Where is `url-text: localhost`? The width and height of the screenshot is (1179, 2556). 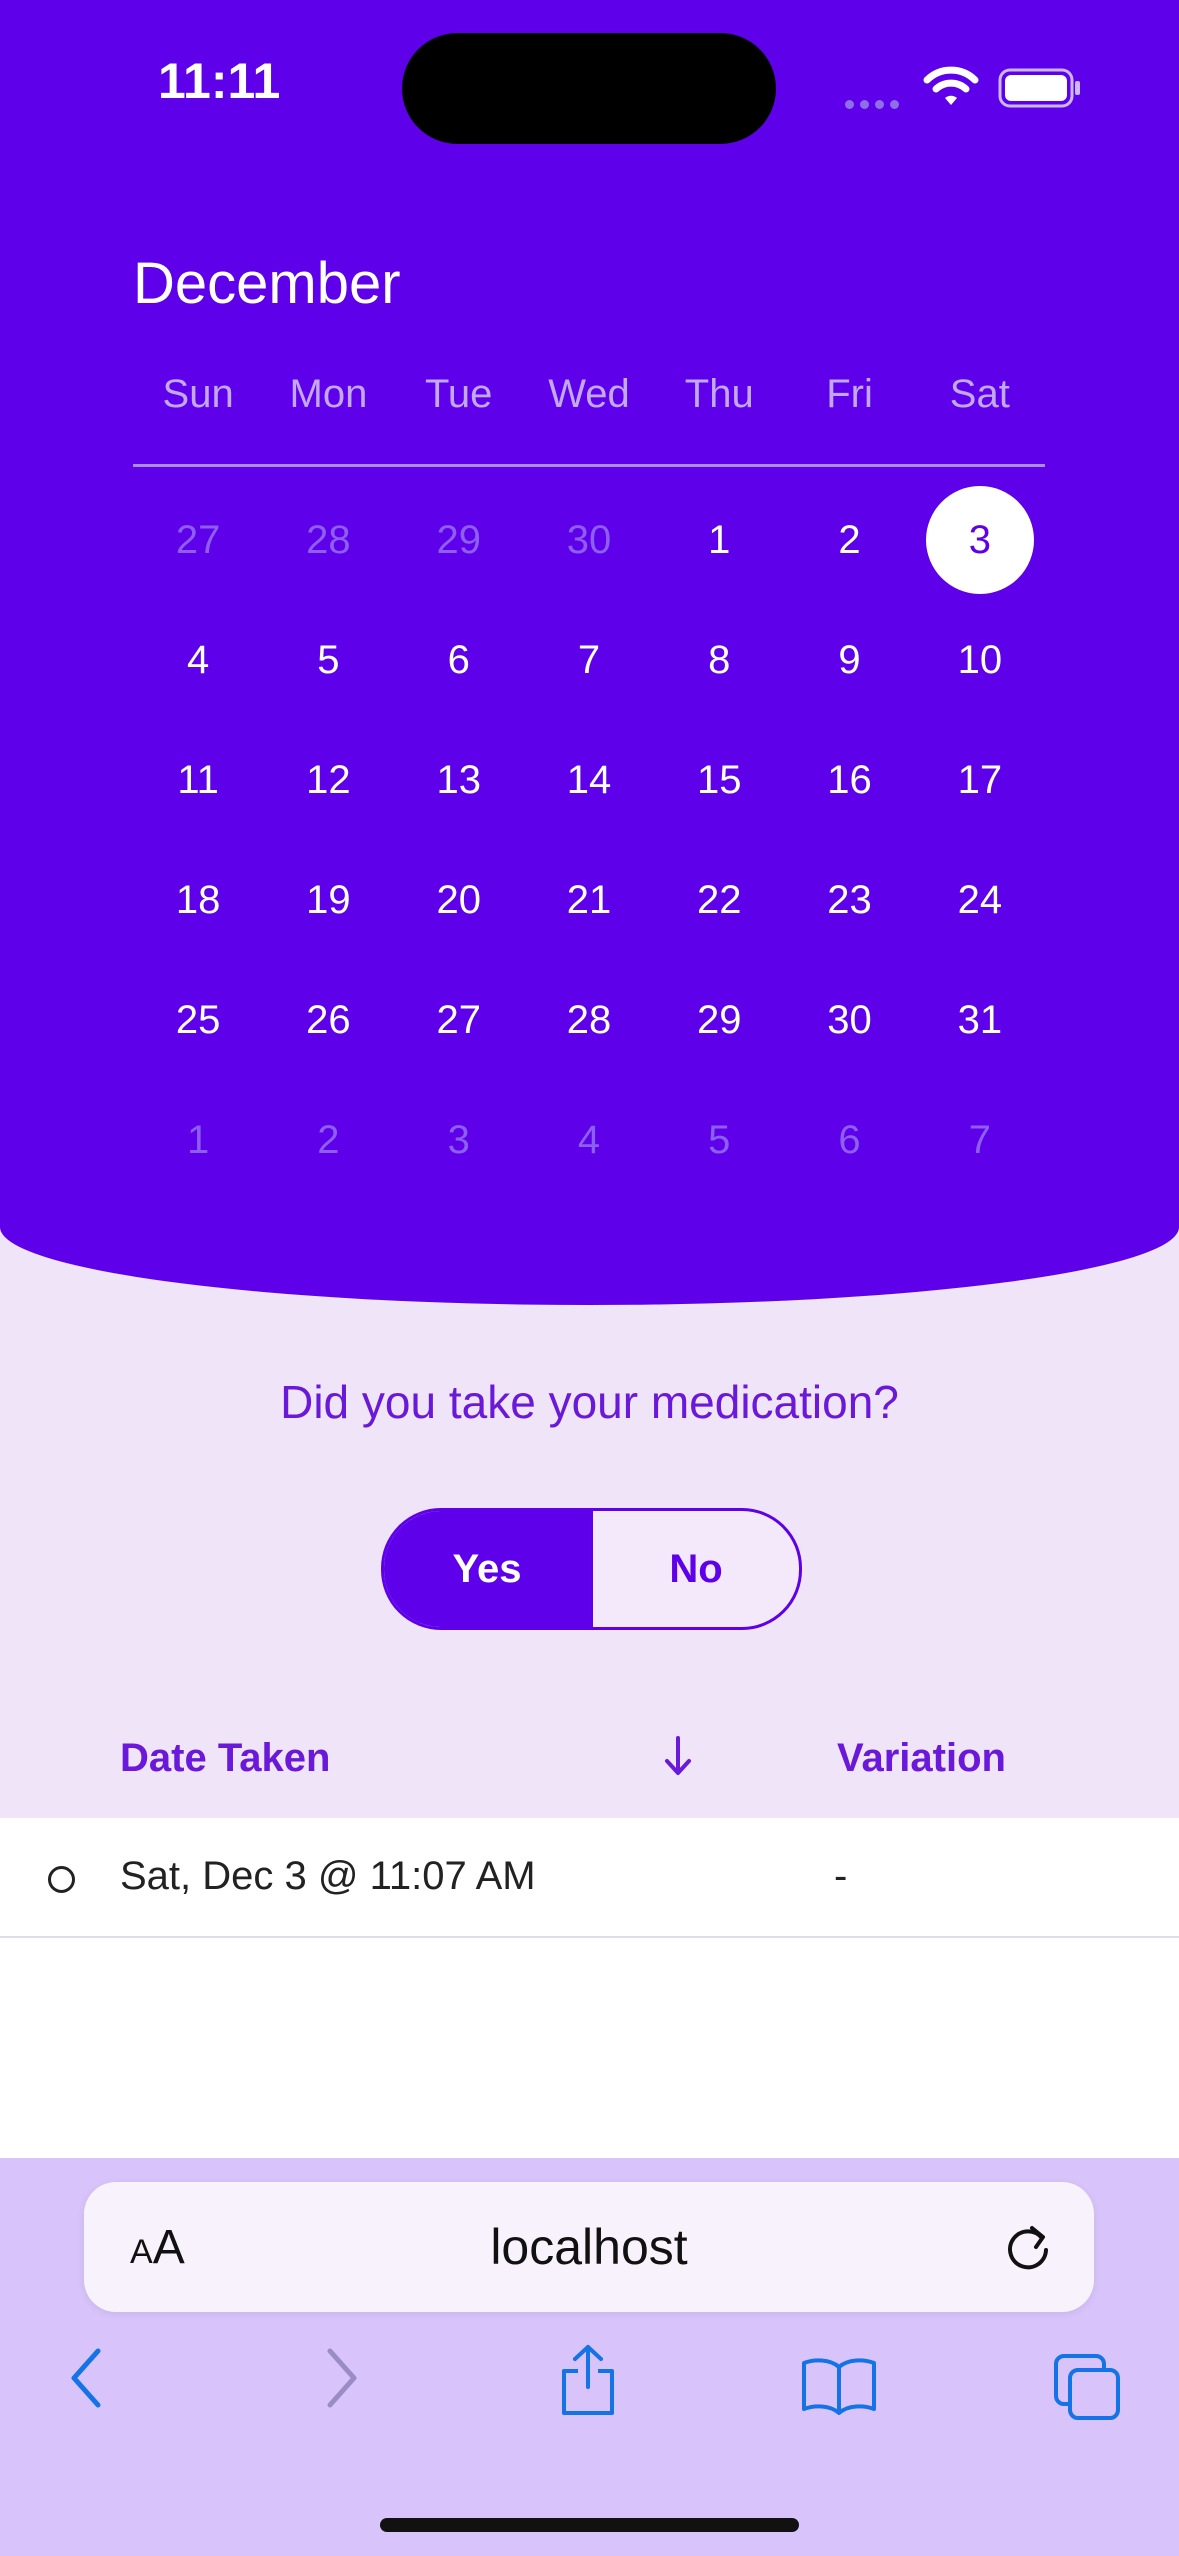
url-text: localhost is located at coordinates (589, 2247).